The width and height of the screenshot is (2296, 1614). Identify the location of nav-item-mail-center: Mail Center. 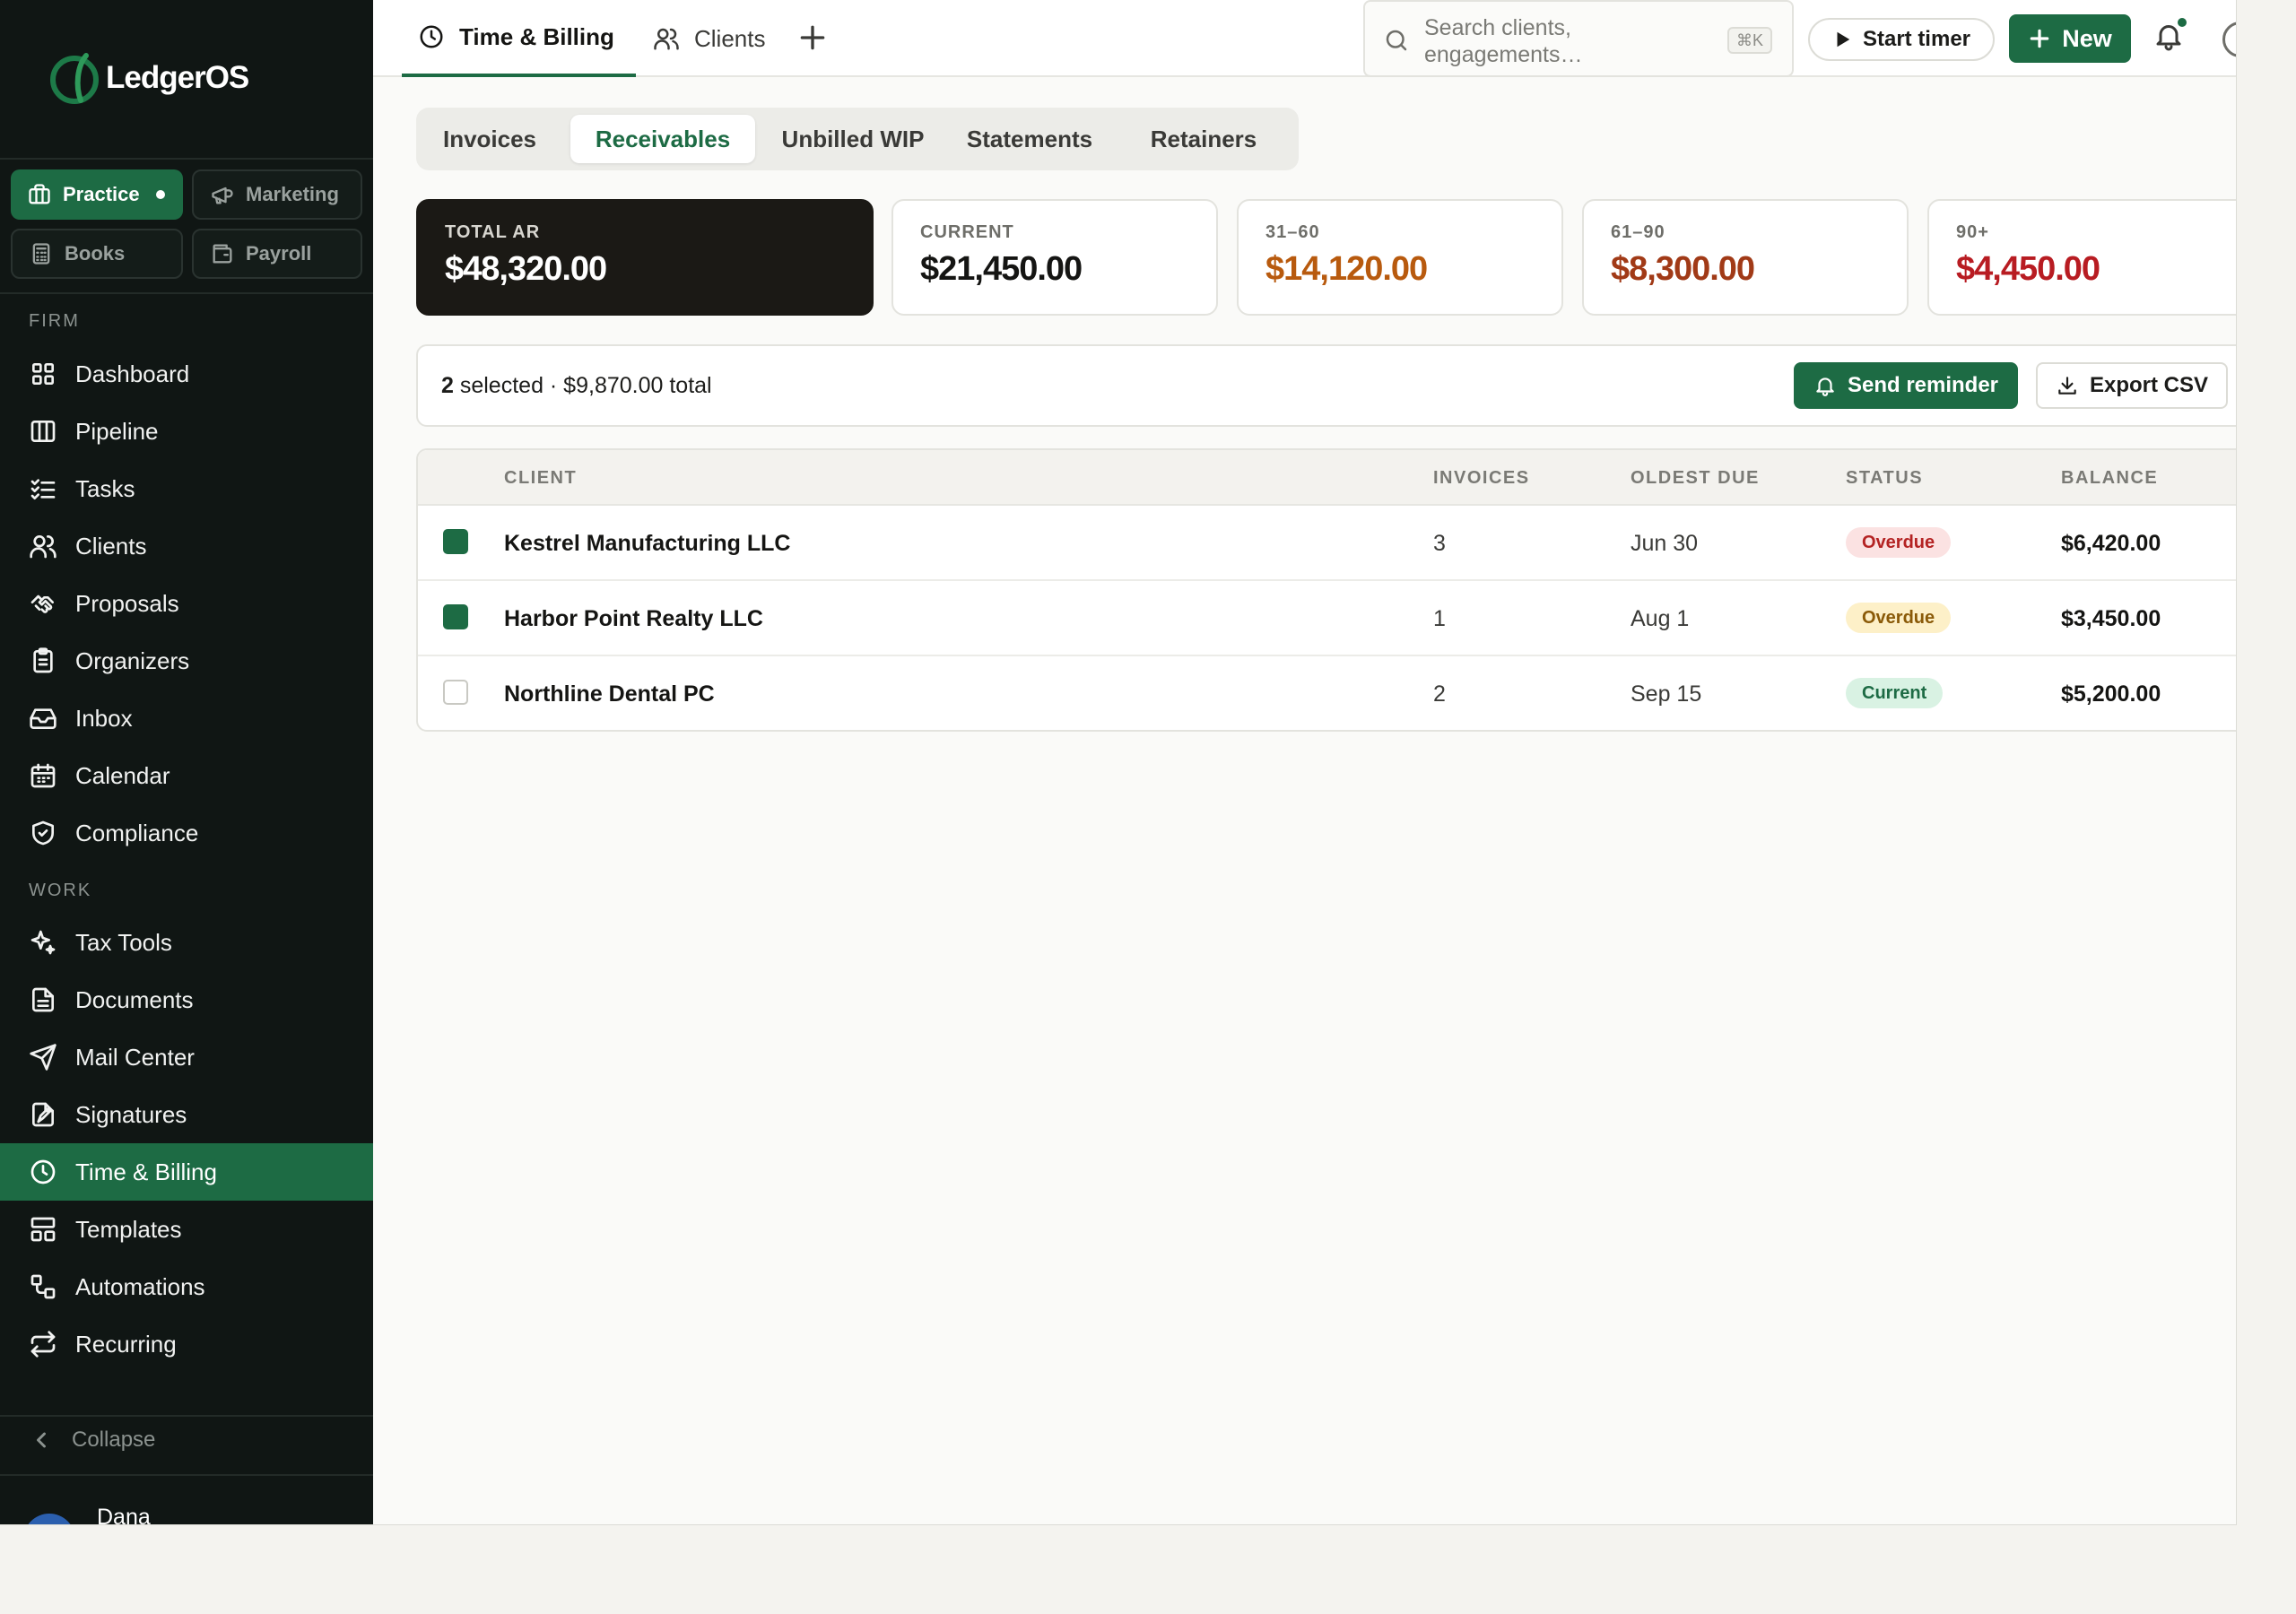
(186, 1057).